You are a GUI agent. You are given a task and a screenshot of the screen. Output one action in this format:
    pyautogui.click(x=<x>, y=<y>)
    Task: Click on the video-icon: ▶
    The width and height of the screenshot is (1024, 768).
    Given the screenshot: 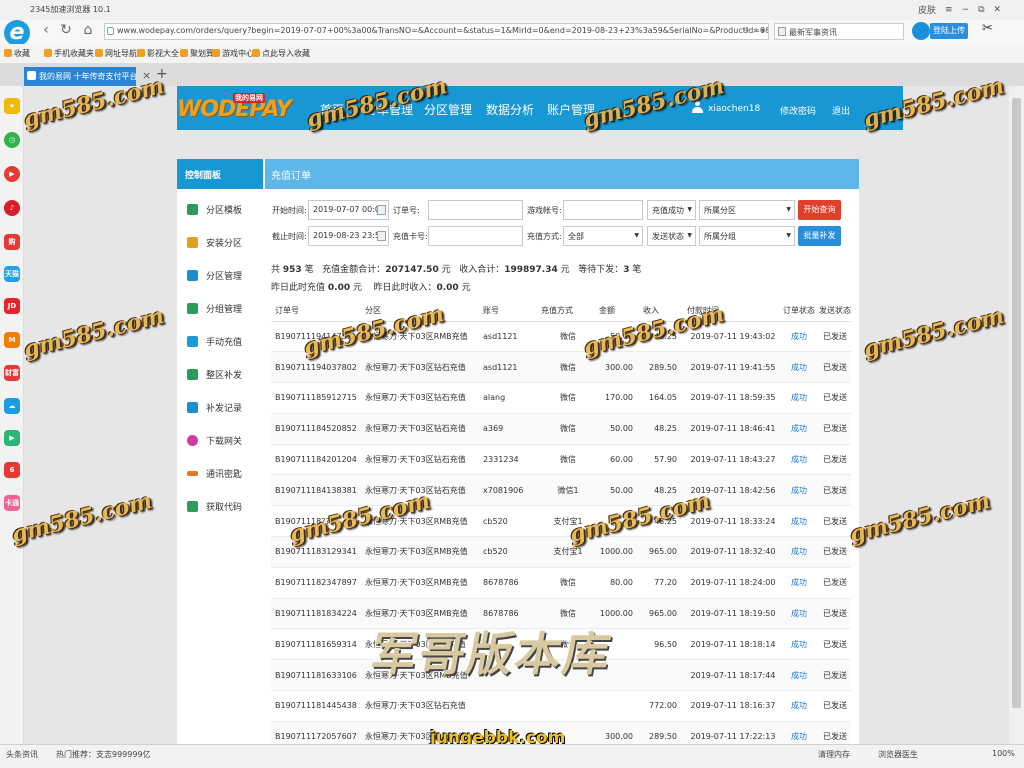 What is the action you would take?
    pyautogui.click(x=12, y=438)
    